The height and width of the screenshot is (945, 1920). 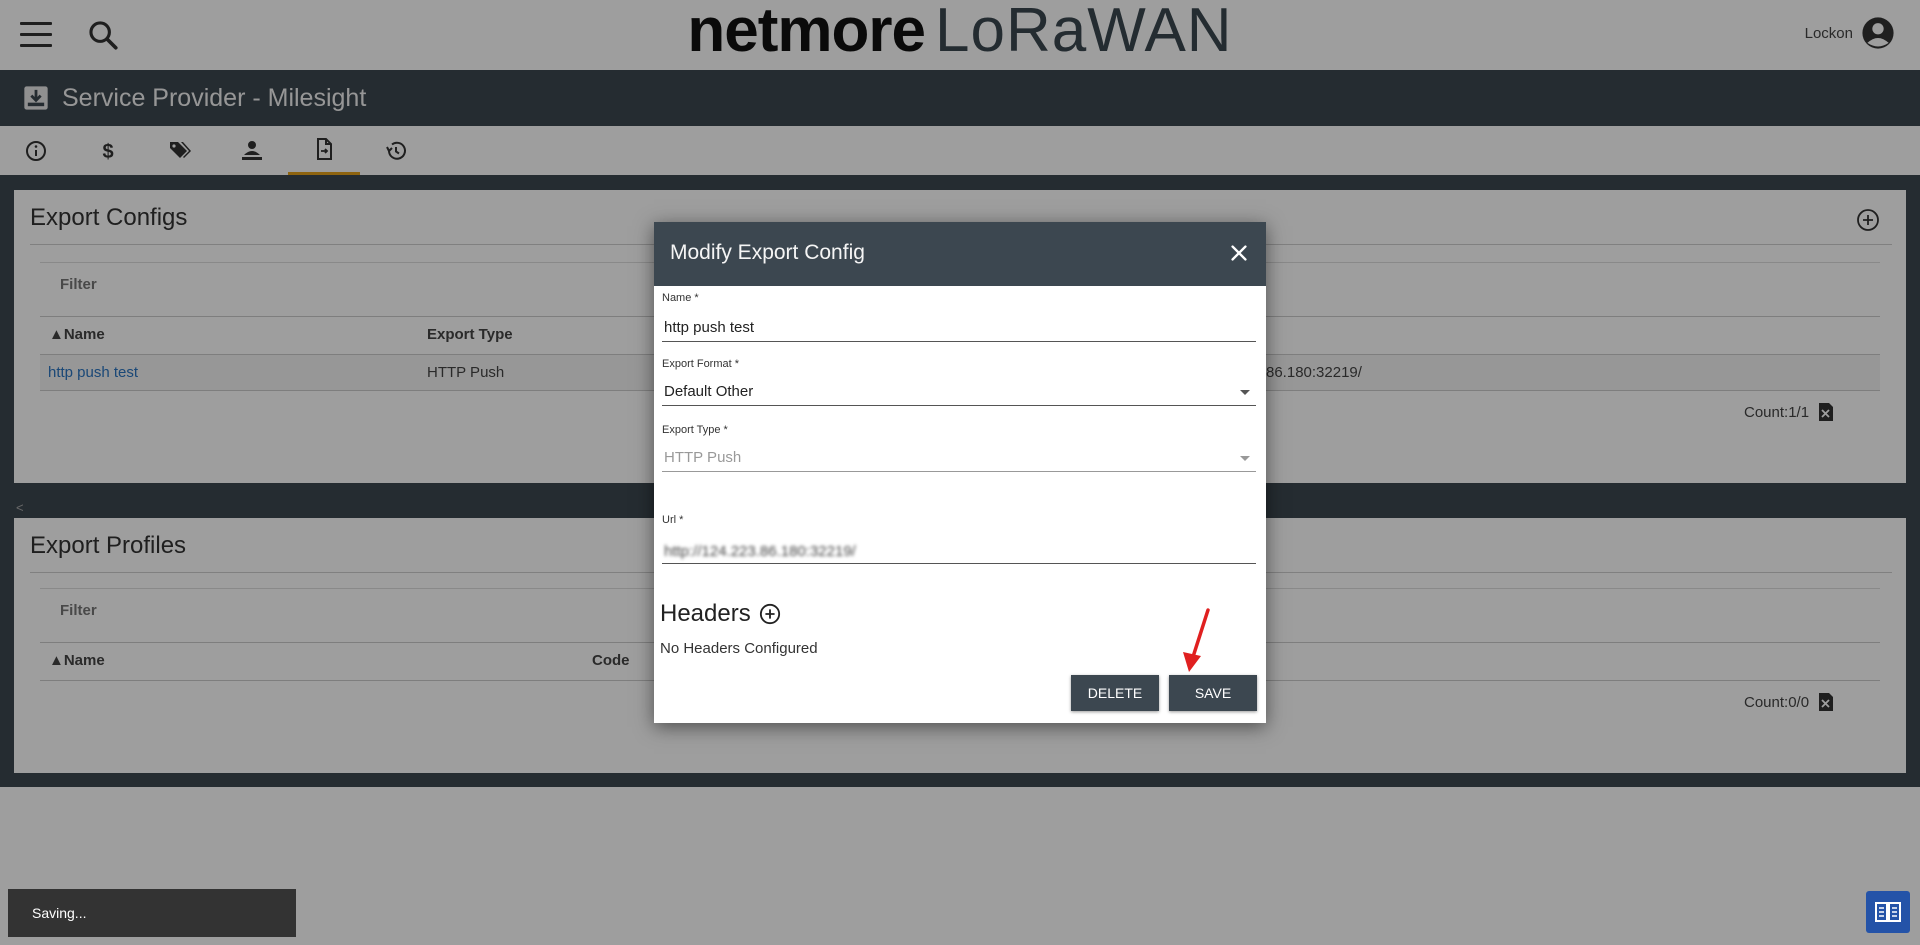 I want to click on export-format-select: Default Other, so click(x=959, y=392).